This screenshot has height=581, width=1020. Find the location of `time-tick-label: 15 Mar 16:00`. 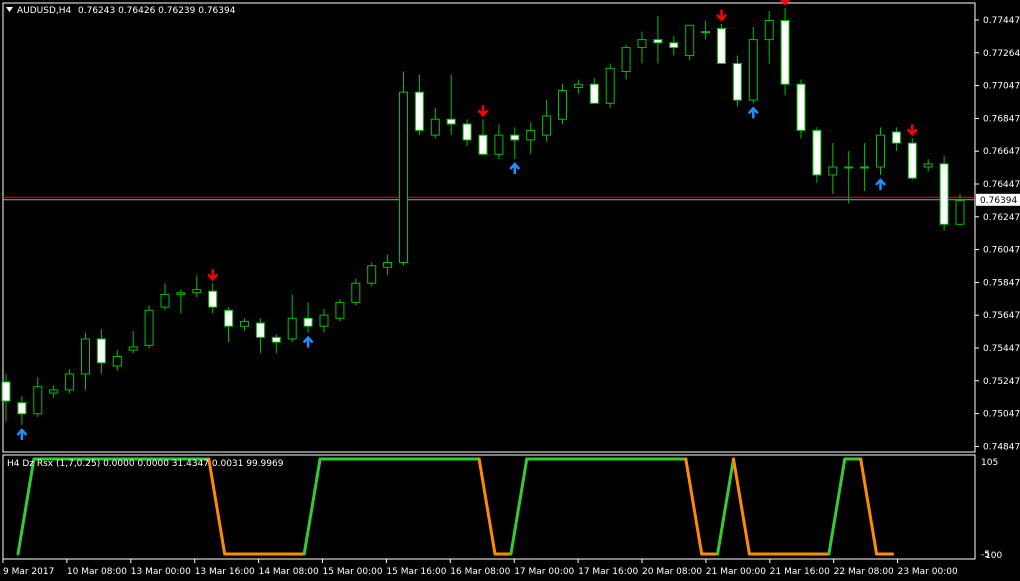

time-tick-label: 15 Mar 16:00 is located at coordinates (416, 572).